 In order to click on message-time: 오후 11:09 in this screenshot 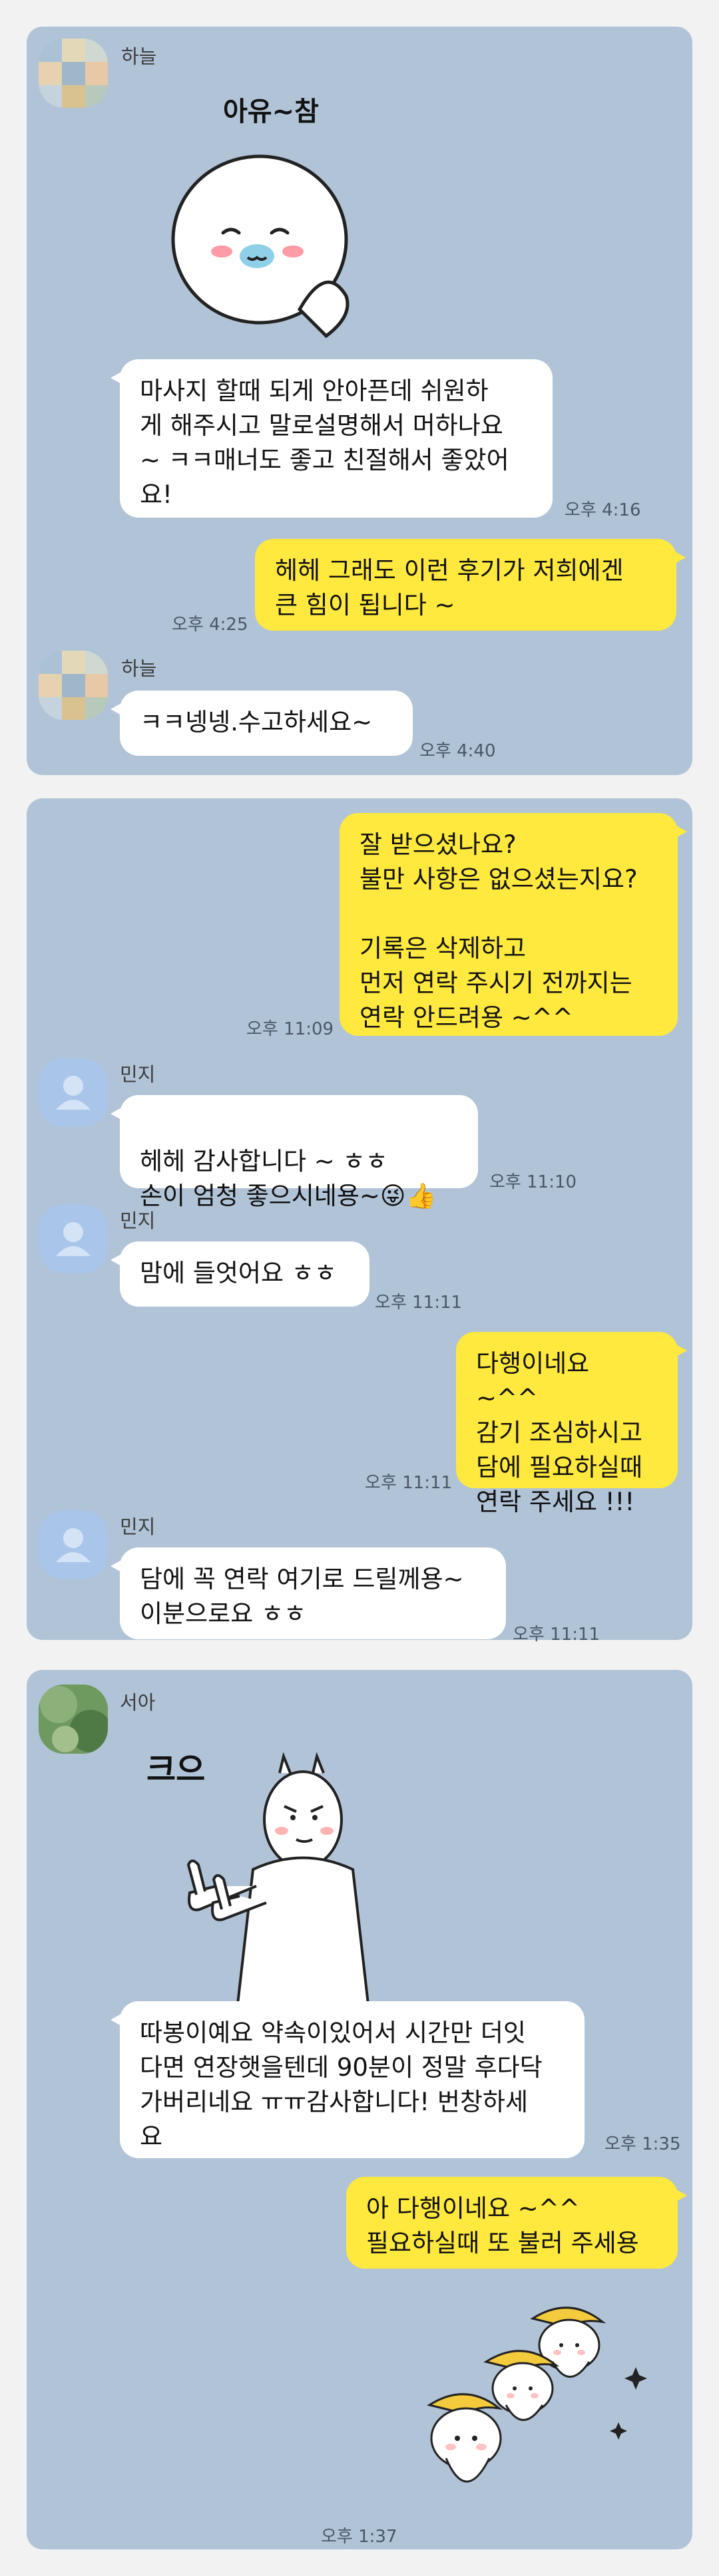, I will do `click(290, 1029)`.